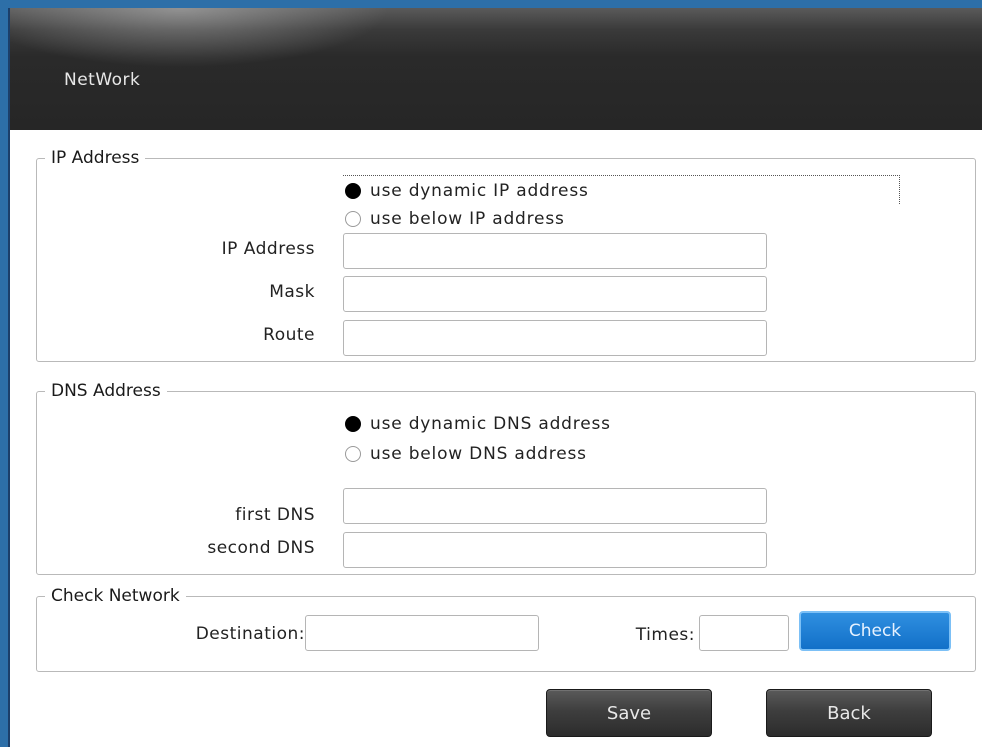  What do you see at coordinates (292, 292) in the screenshot?
I see `mask-label: Mask` at bounding box center [292, 292].